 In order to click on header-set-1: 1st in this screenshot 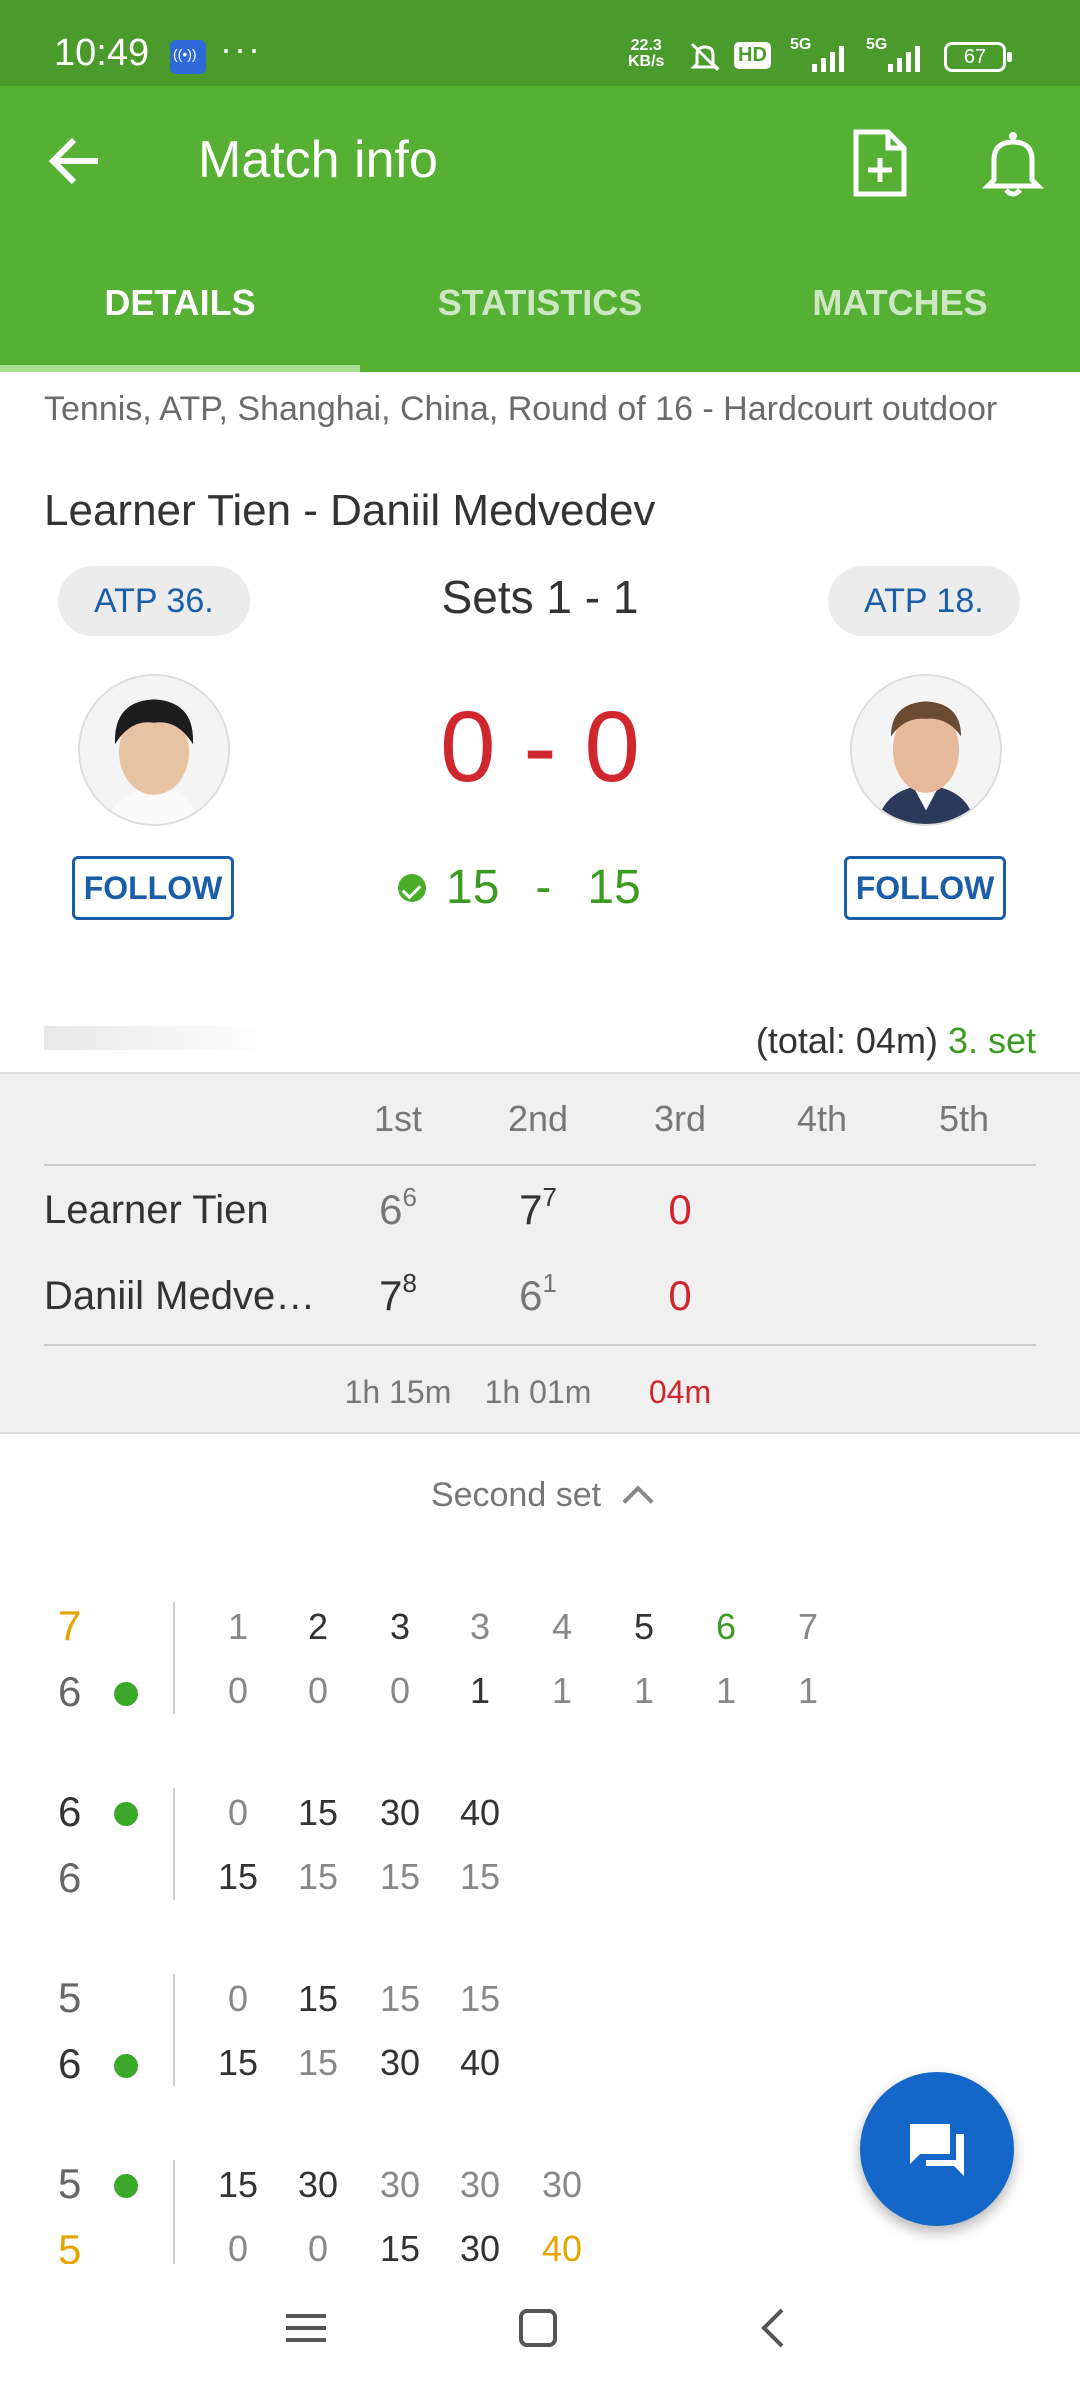, I will do `click(398, 1118)`.